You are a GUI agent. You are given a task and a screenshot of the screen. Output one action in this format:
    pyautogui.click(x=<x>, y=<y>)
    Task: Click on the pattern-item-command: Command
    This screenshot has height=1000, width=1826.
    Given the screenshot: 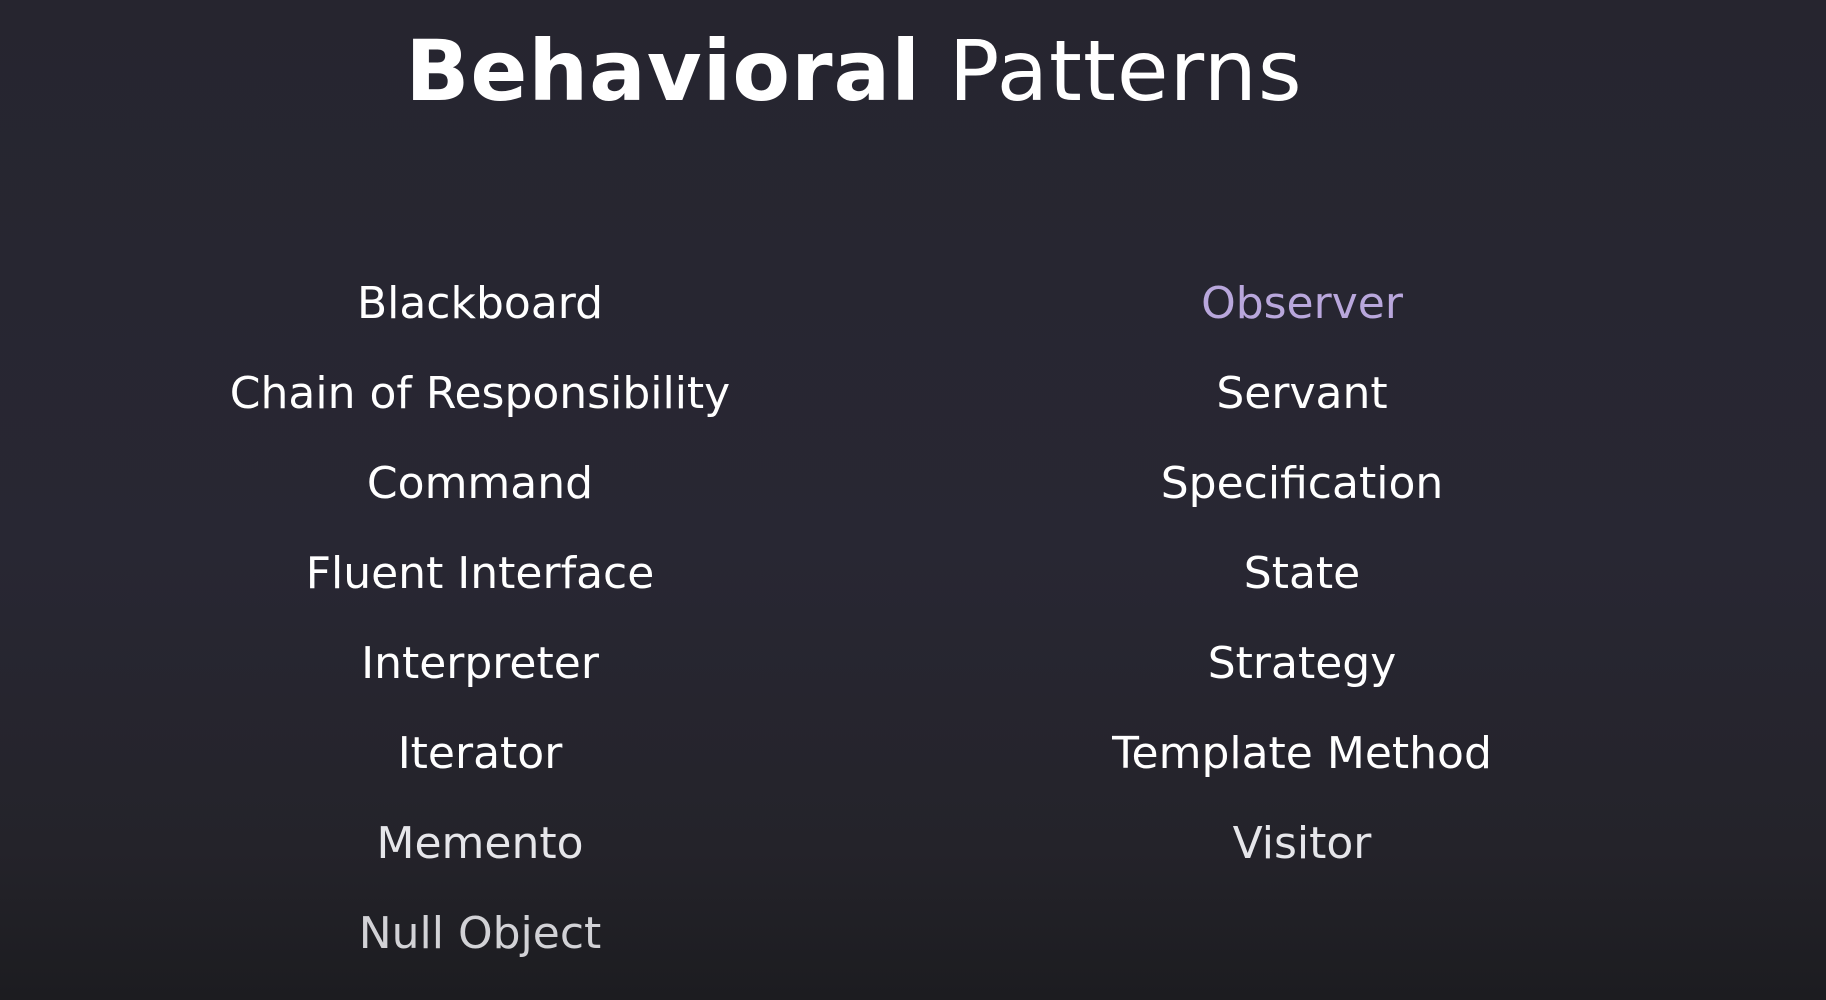 What is the action you would take?
    pyautogui.click(x=480, y=483)
    